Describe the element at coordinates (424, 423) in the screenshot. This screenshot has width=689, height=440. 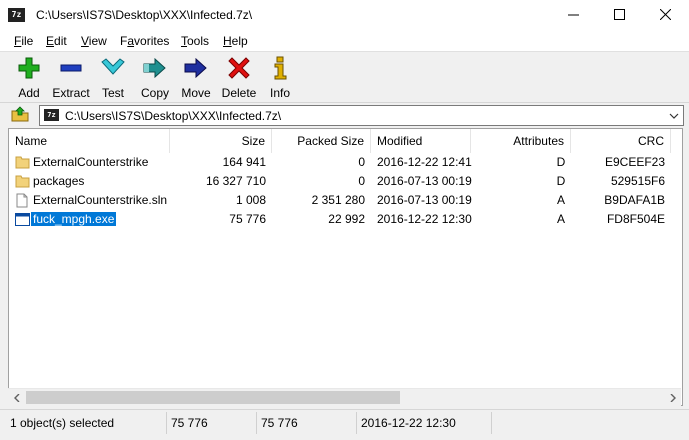
I see `status-modified: 2016-12-22 12:30` at that location.